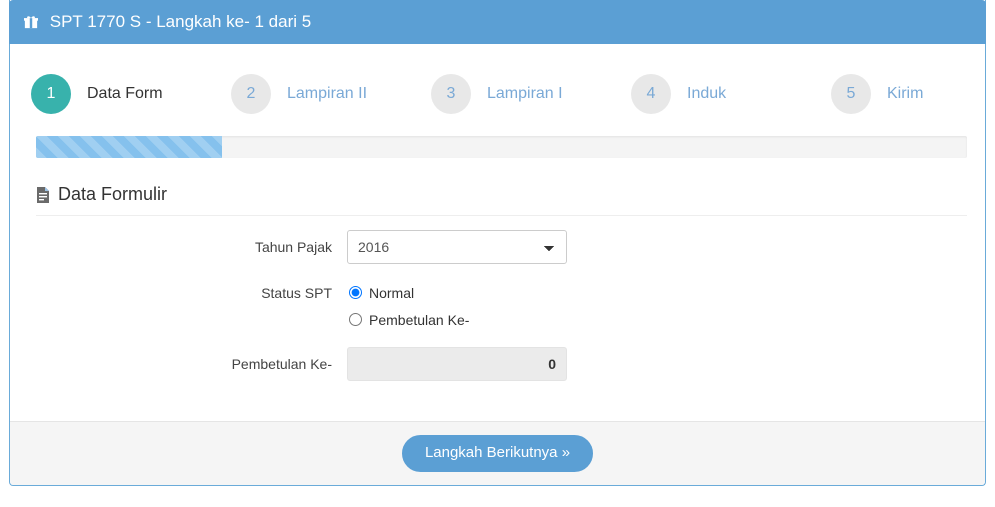  What do you see at coordinates (125, 93) in the screenshot?
I see `step-label-1: Data Form` at bounding box center [125, 93].